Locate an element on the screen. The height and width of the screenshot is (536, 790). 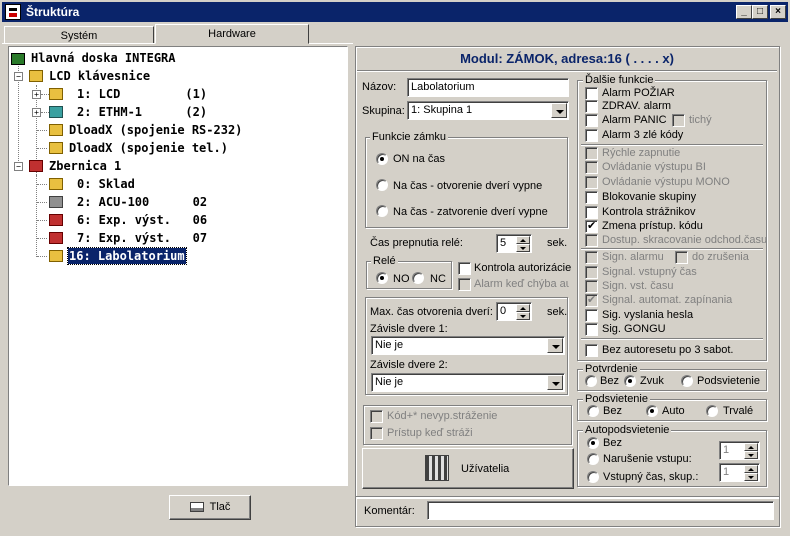
print-label: Tlač is located at coordinates (220, 507).